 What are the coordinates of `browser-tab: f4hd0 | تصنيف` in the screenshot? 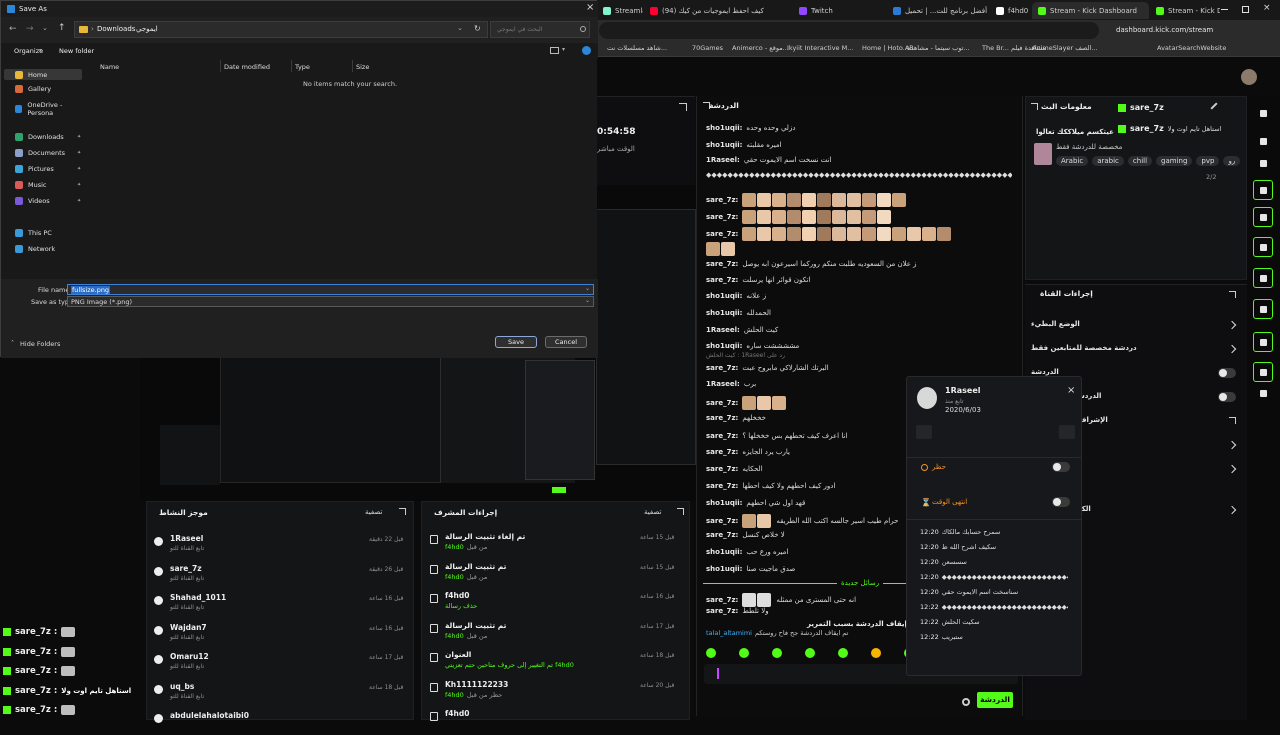 It's located at (1010, 10).